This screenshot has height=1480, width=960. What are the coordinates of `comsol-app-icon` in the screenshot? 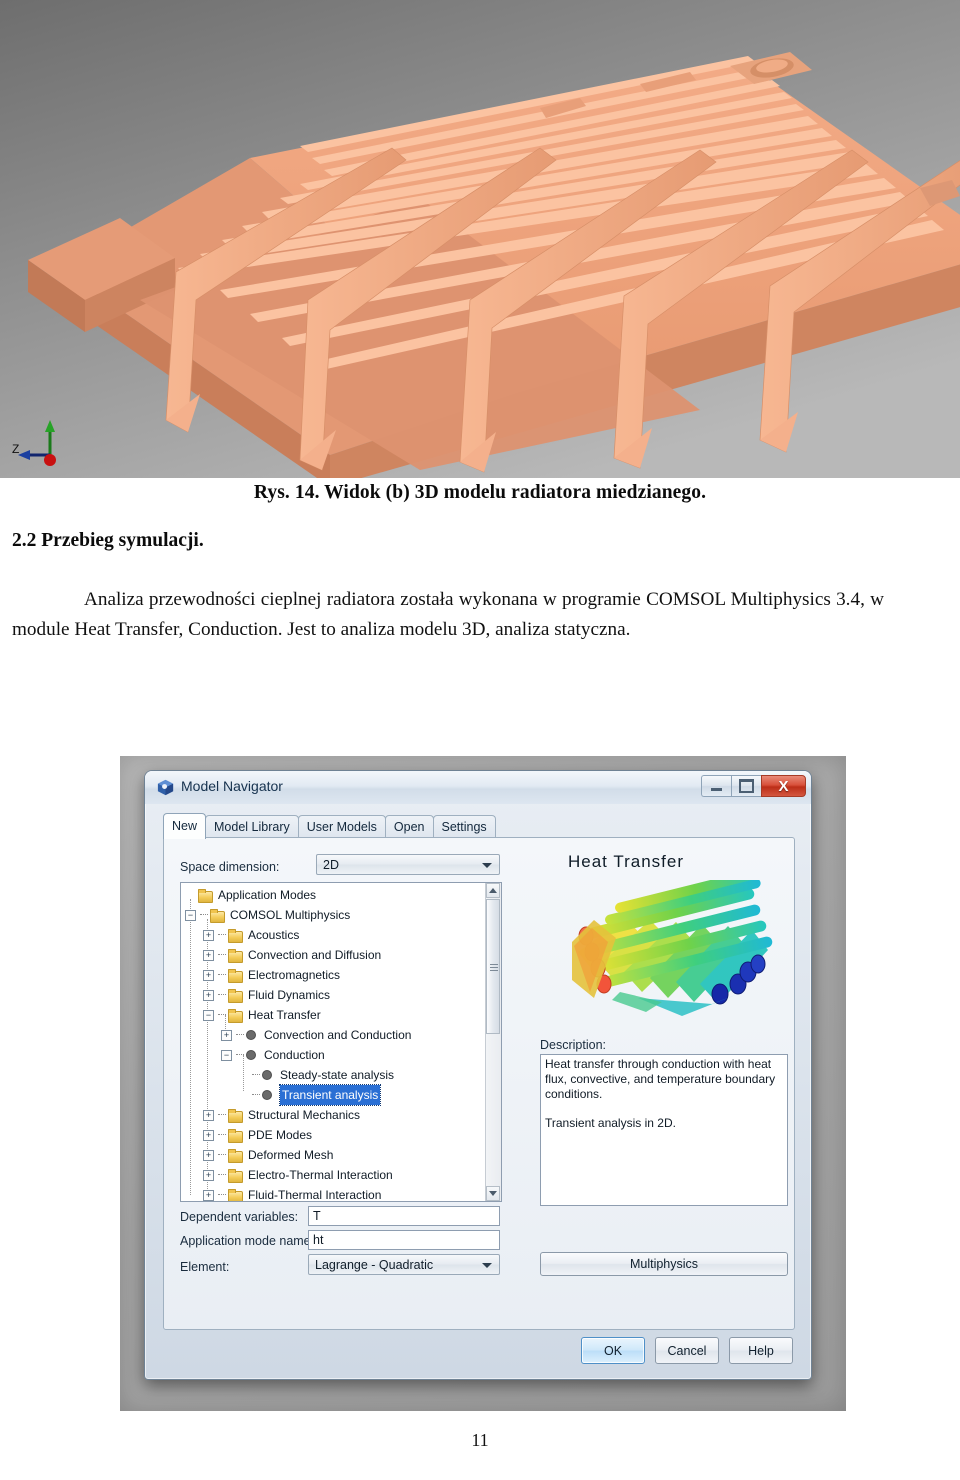 It's located at (165, 787).